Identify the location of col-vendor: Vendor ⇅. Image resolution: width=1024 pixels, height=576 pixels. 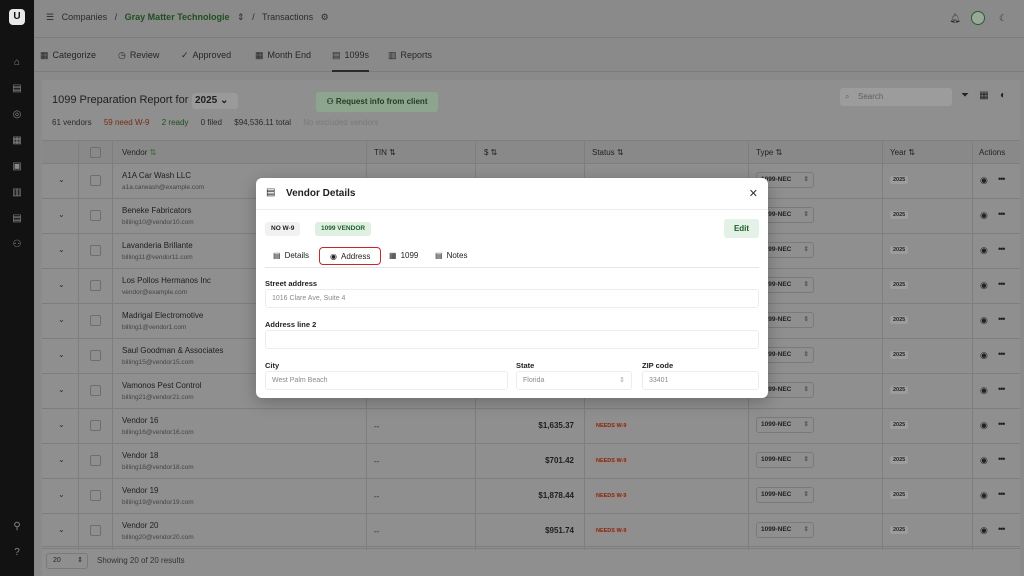
(139, 153).